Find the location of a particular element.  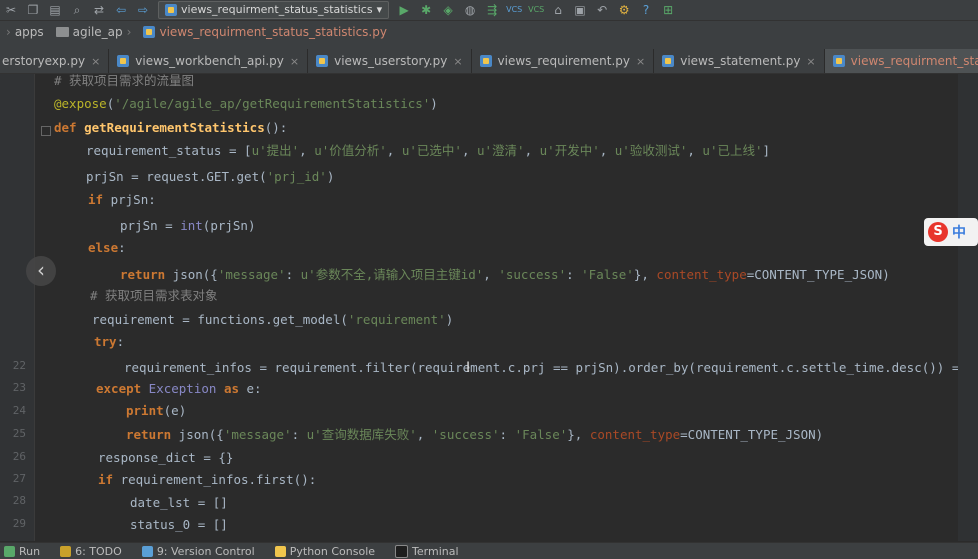

tab-label: views_requirment_status_statistics.py is located at coordinates (914, 61).